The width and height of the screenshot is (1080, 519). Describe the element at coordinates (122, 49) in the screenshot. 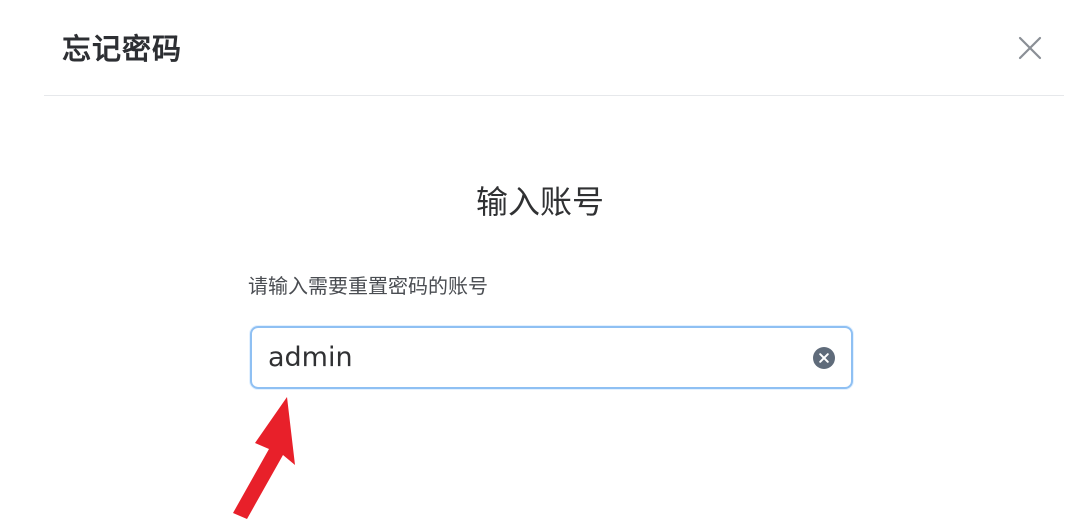

I see `dialog-title: 忘记密码` at that location.